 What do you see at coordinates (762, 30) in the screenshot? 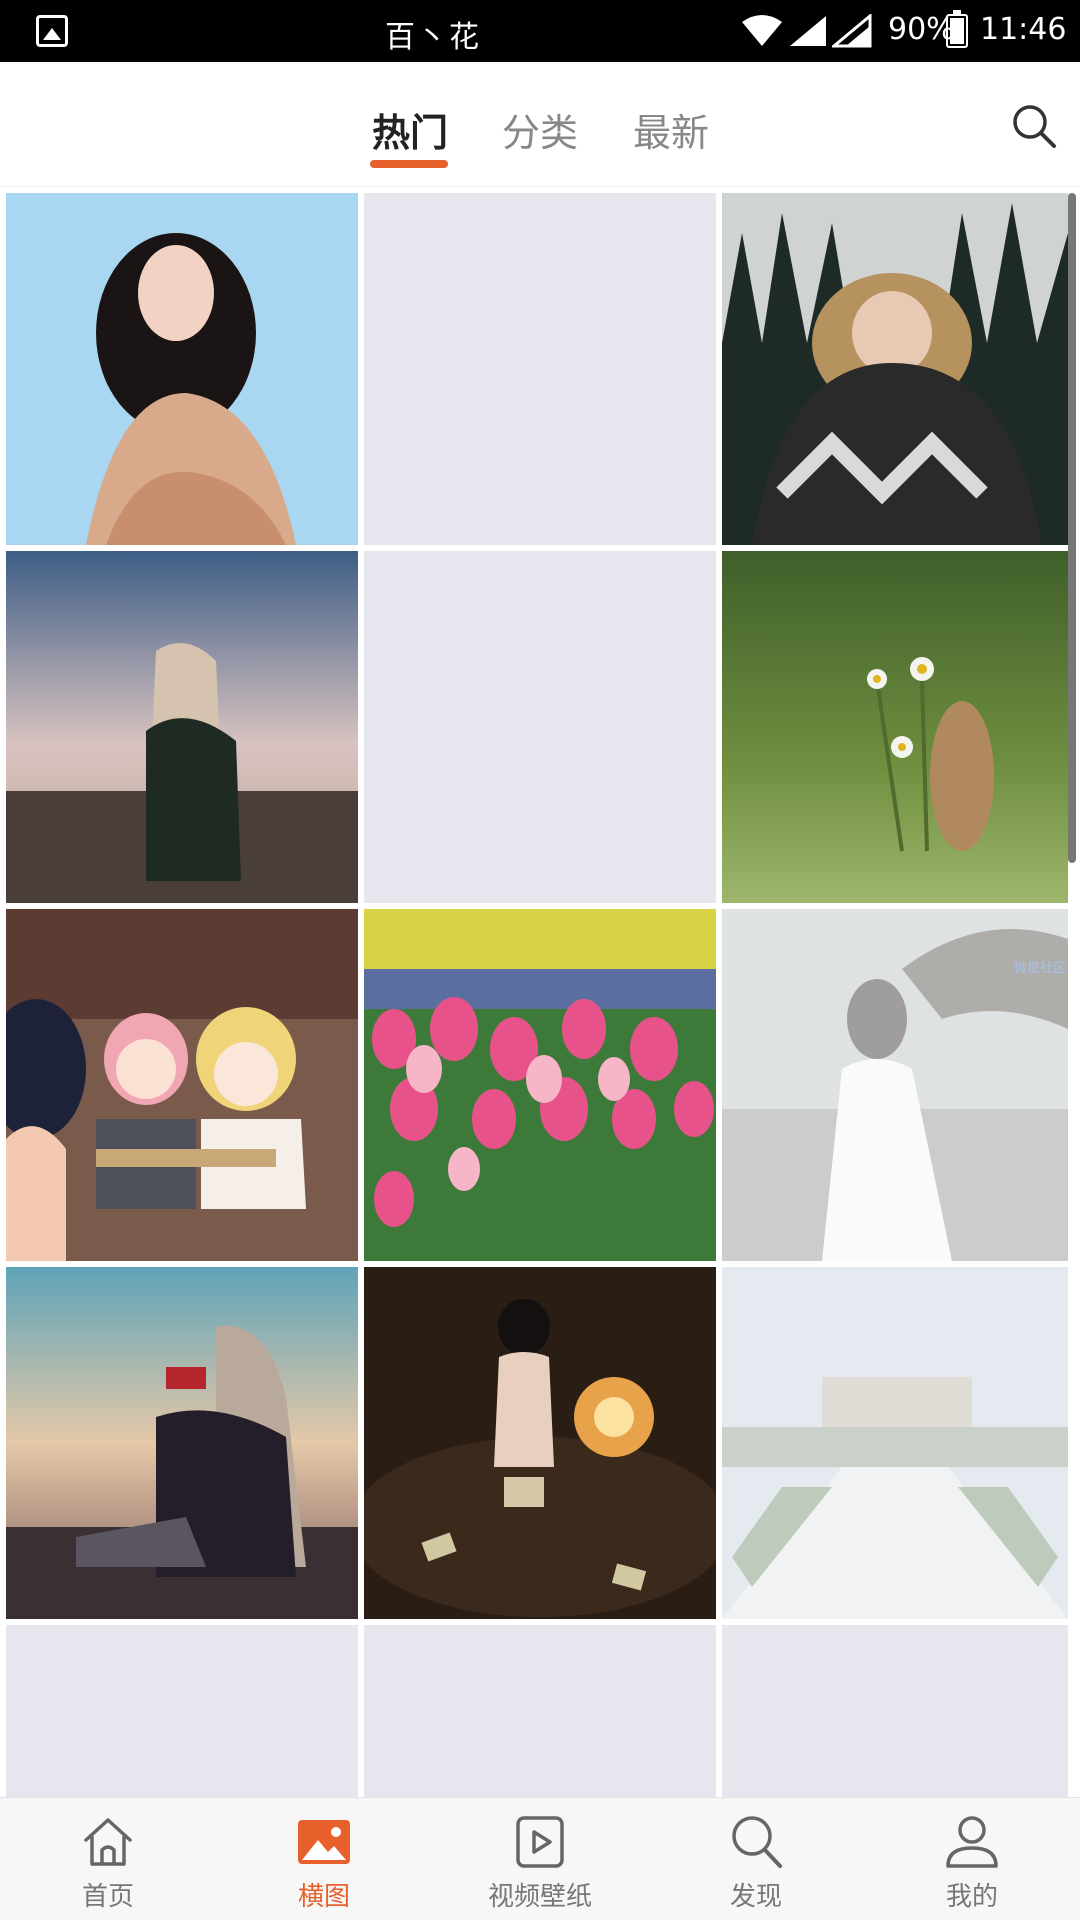
I see `wifi-icon` at bounding box center [762, 30].